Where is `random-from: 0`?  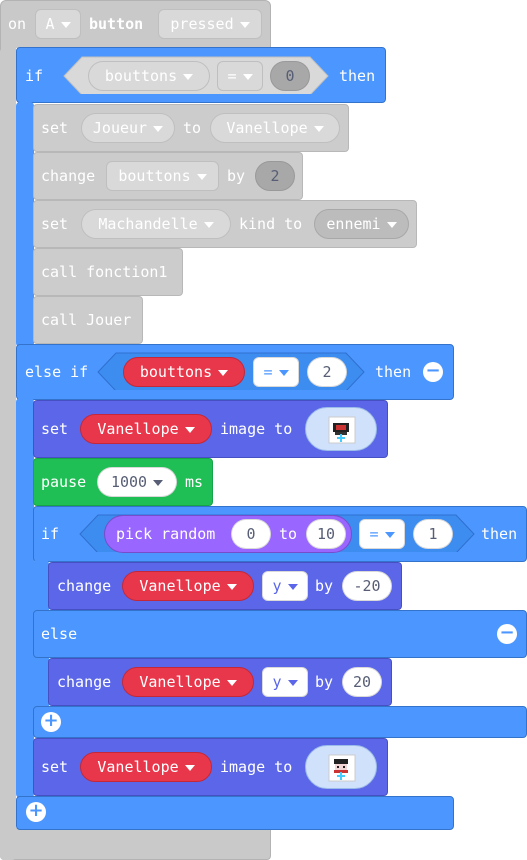 random-from: 0 is located at coordinates (251, 534).